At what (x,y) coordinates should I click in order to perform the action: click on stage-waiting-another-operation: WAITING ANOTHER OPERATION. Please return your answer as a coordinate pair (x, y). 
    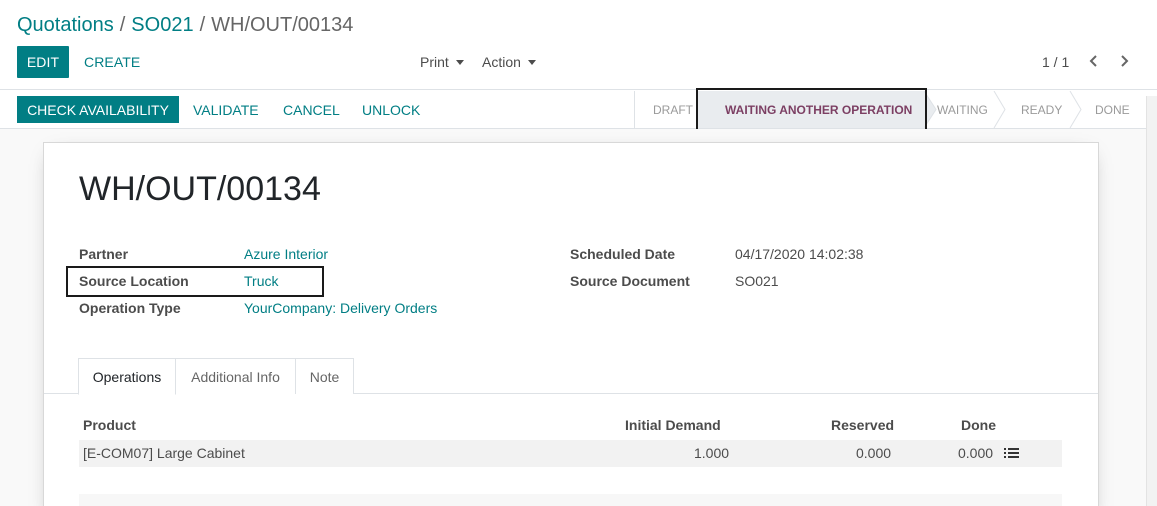
    Looking at the image, I should click on (819, 109).